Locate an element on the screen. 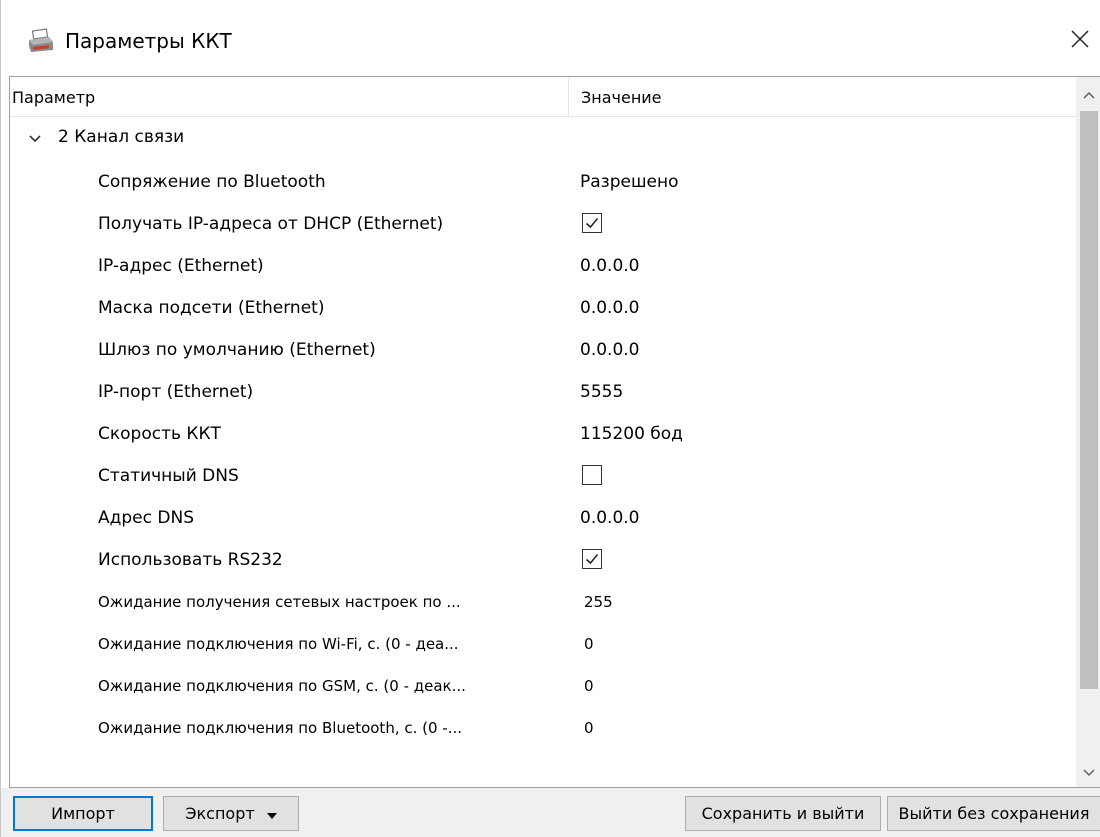  property-name: IP-порт (Ethernet) is located at coordinates (176, 392).